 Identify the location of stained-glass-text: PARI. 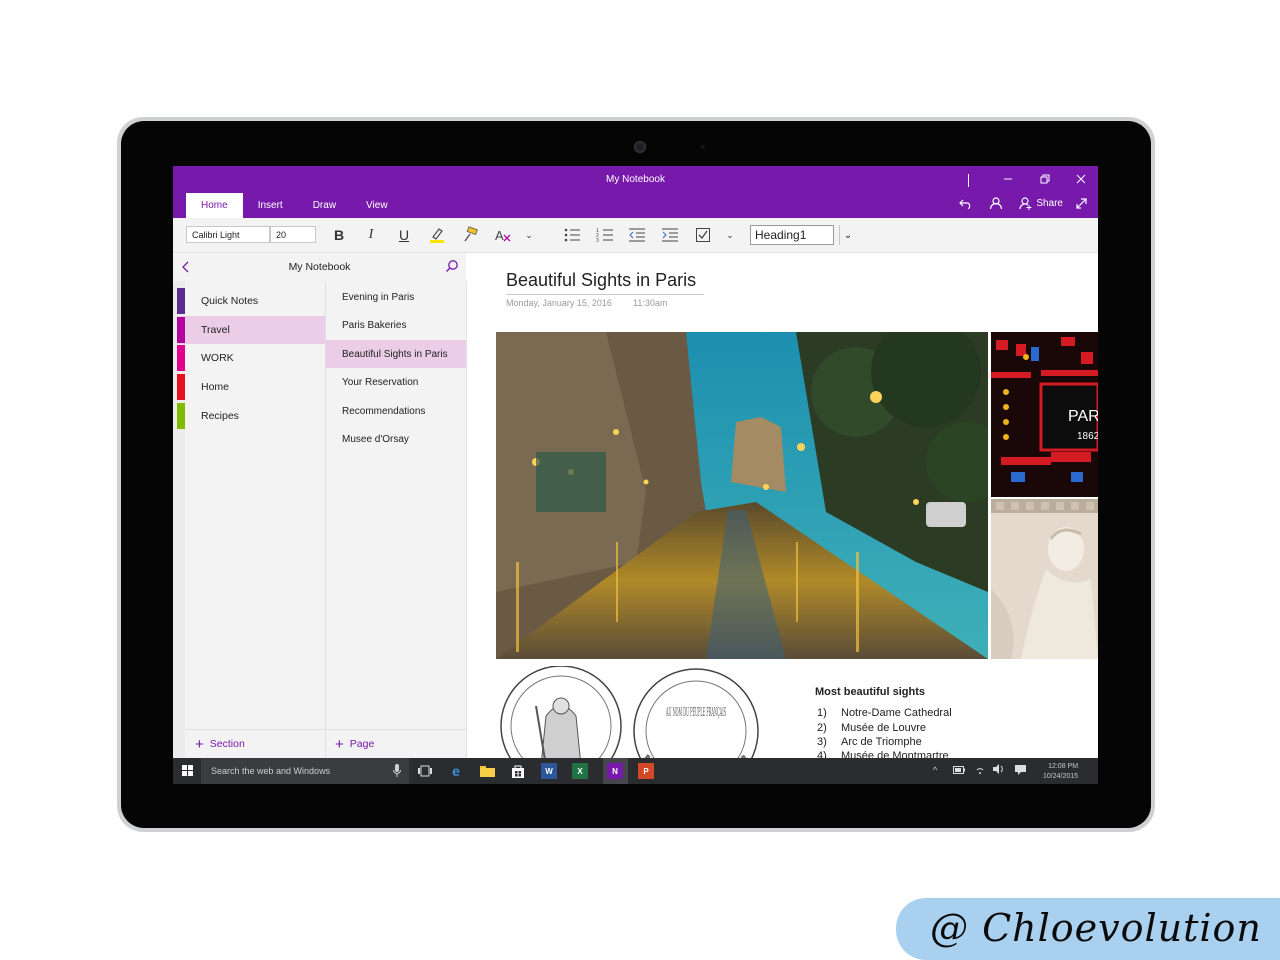
(1083, 416).